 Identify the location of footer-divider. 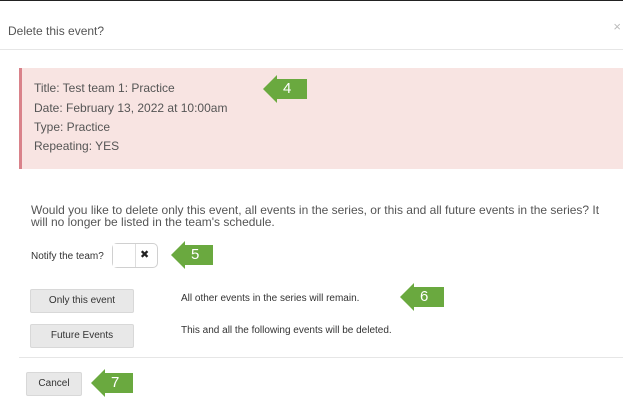
(321, 357).